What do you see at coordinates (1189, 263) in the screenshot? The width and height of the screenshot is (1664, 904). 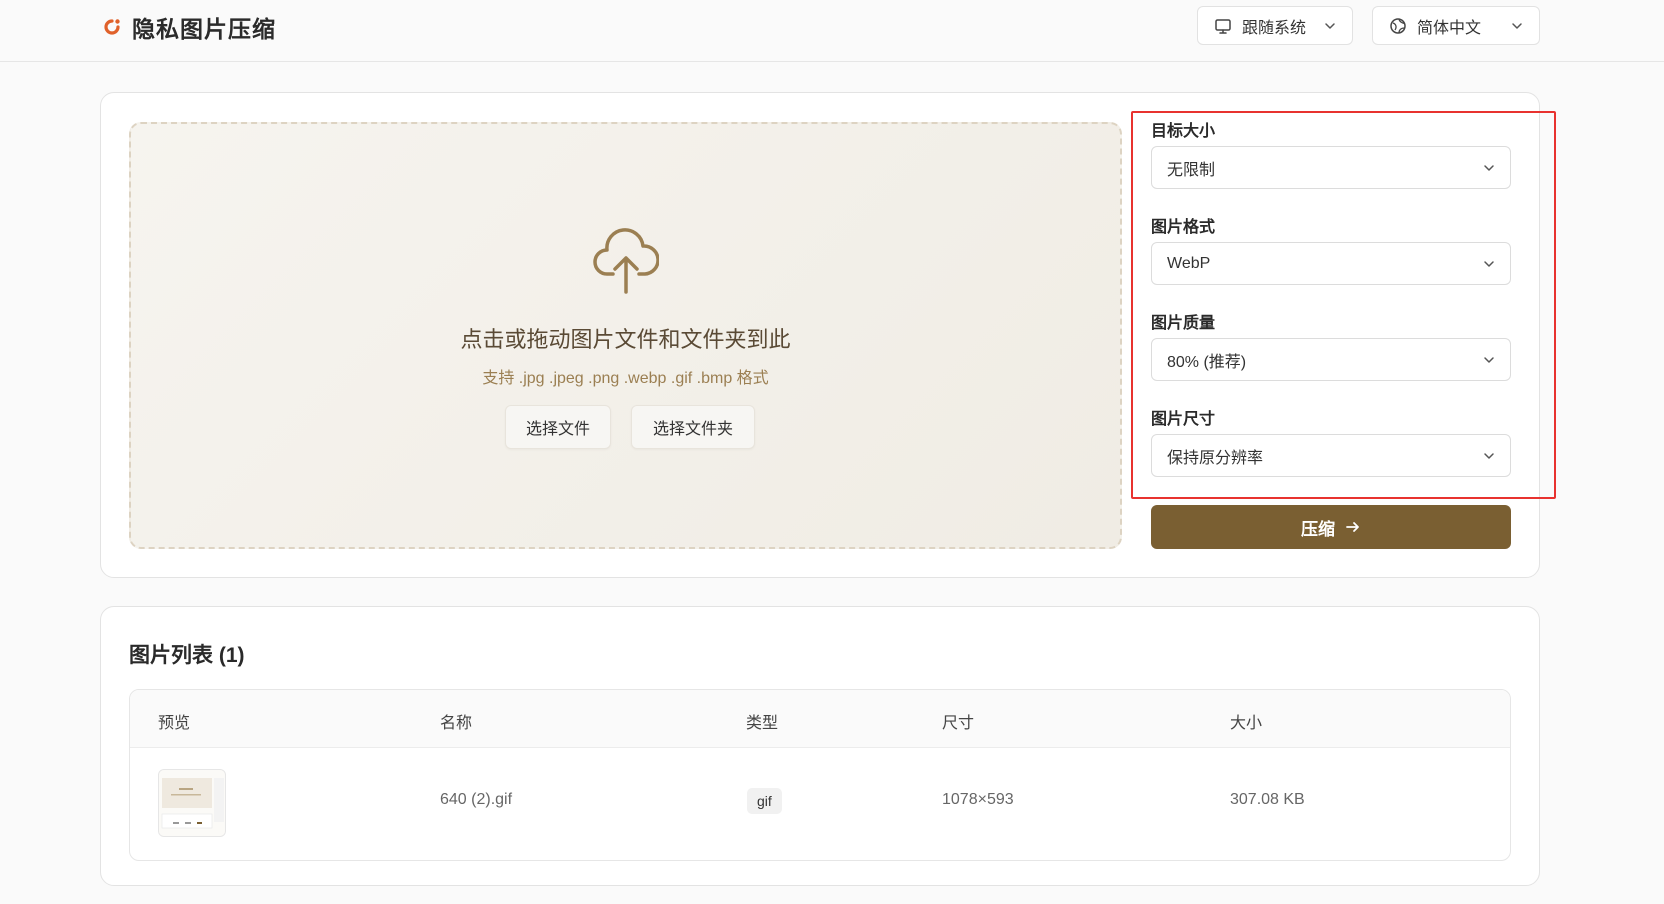 I see `format-value: WebP` at bounding box center [1189, 263].